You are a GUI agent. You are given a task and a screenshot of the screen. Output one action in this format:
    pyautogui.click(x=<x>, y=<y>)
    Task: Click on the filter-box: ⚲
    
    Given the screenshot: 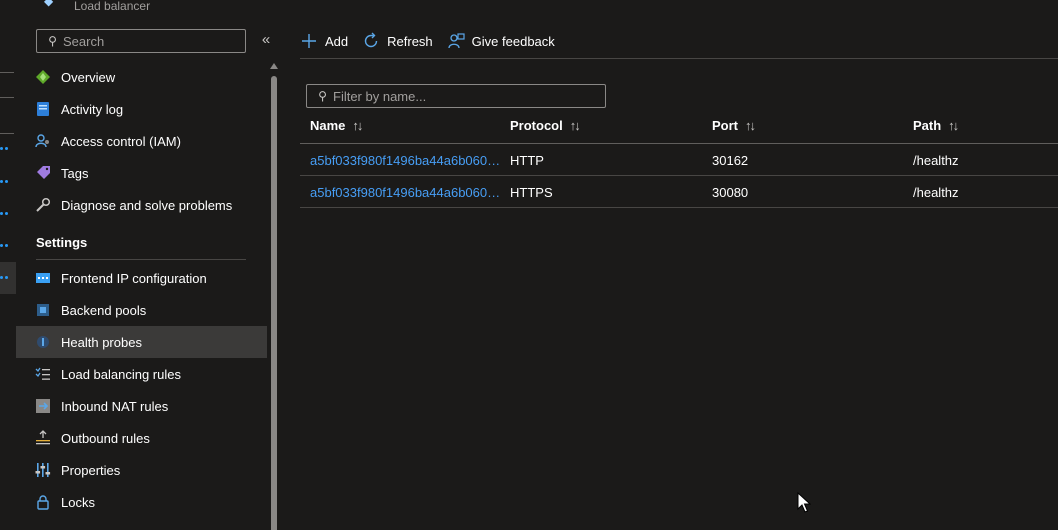 What is the action you would take?
    pyautogui.click(x=456, y=96)
    